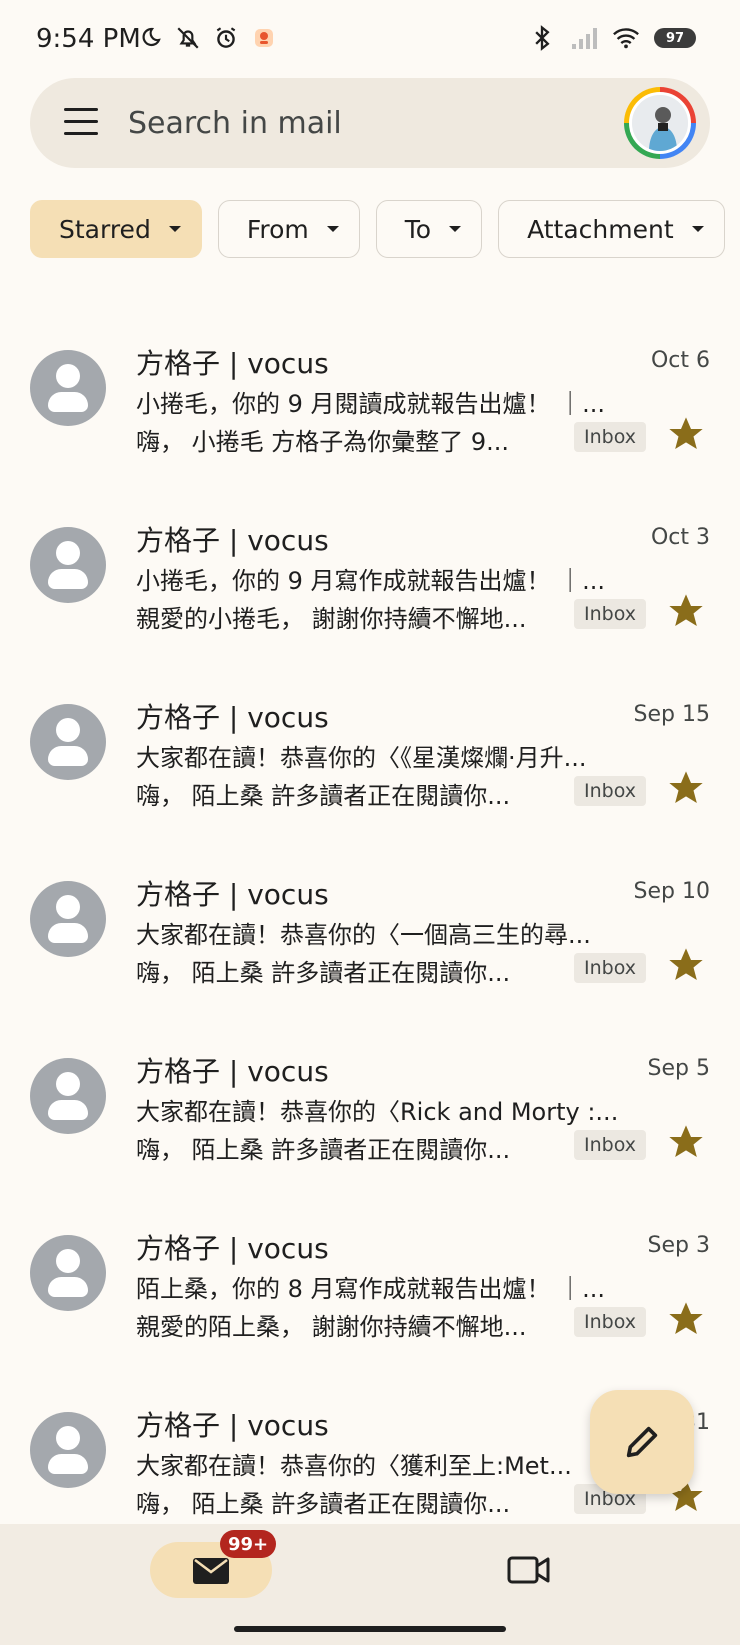 The width and height of the screenshot is (740, 1645). I want to click on filter-chips: Starred From To Attachment, so click(377, 229).